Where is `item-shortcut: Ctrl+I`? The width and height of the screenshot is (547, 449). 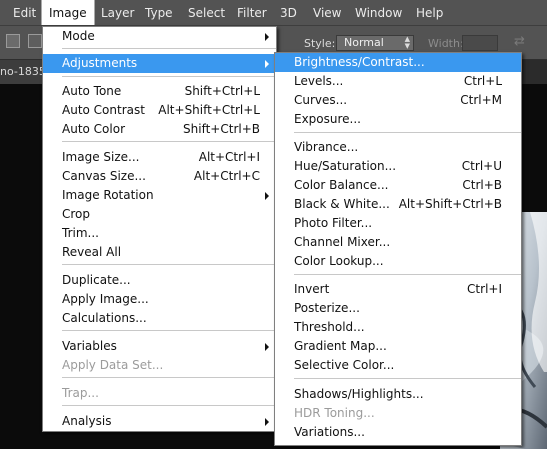
item-shortcut: Ctrl+I is located at coordinates (484, 289).